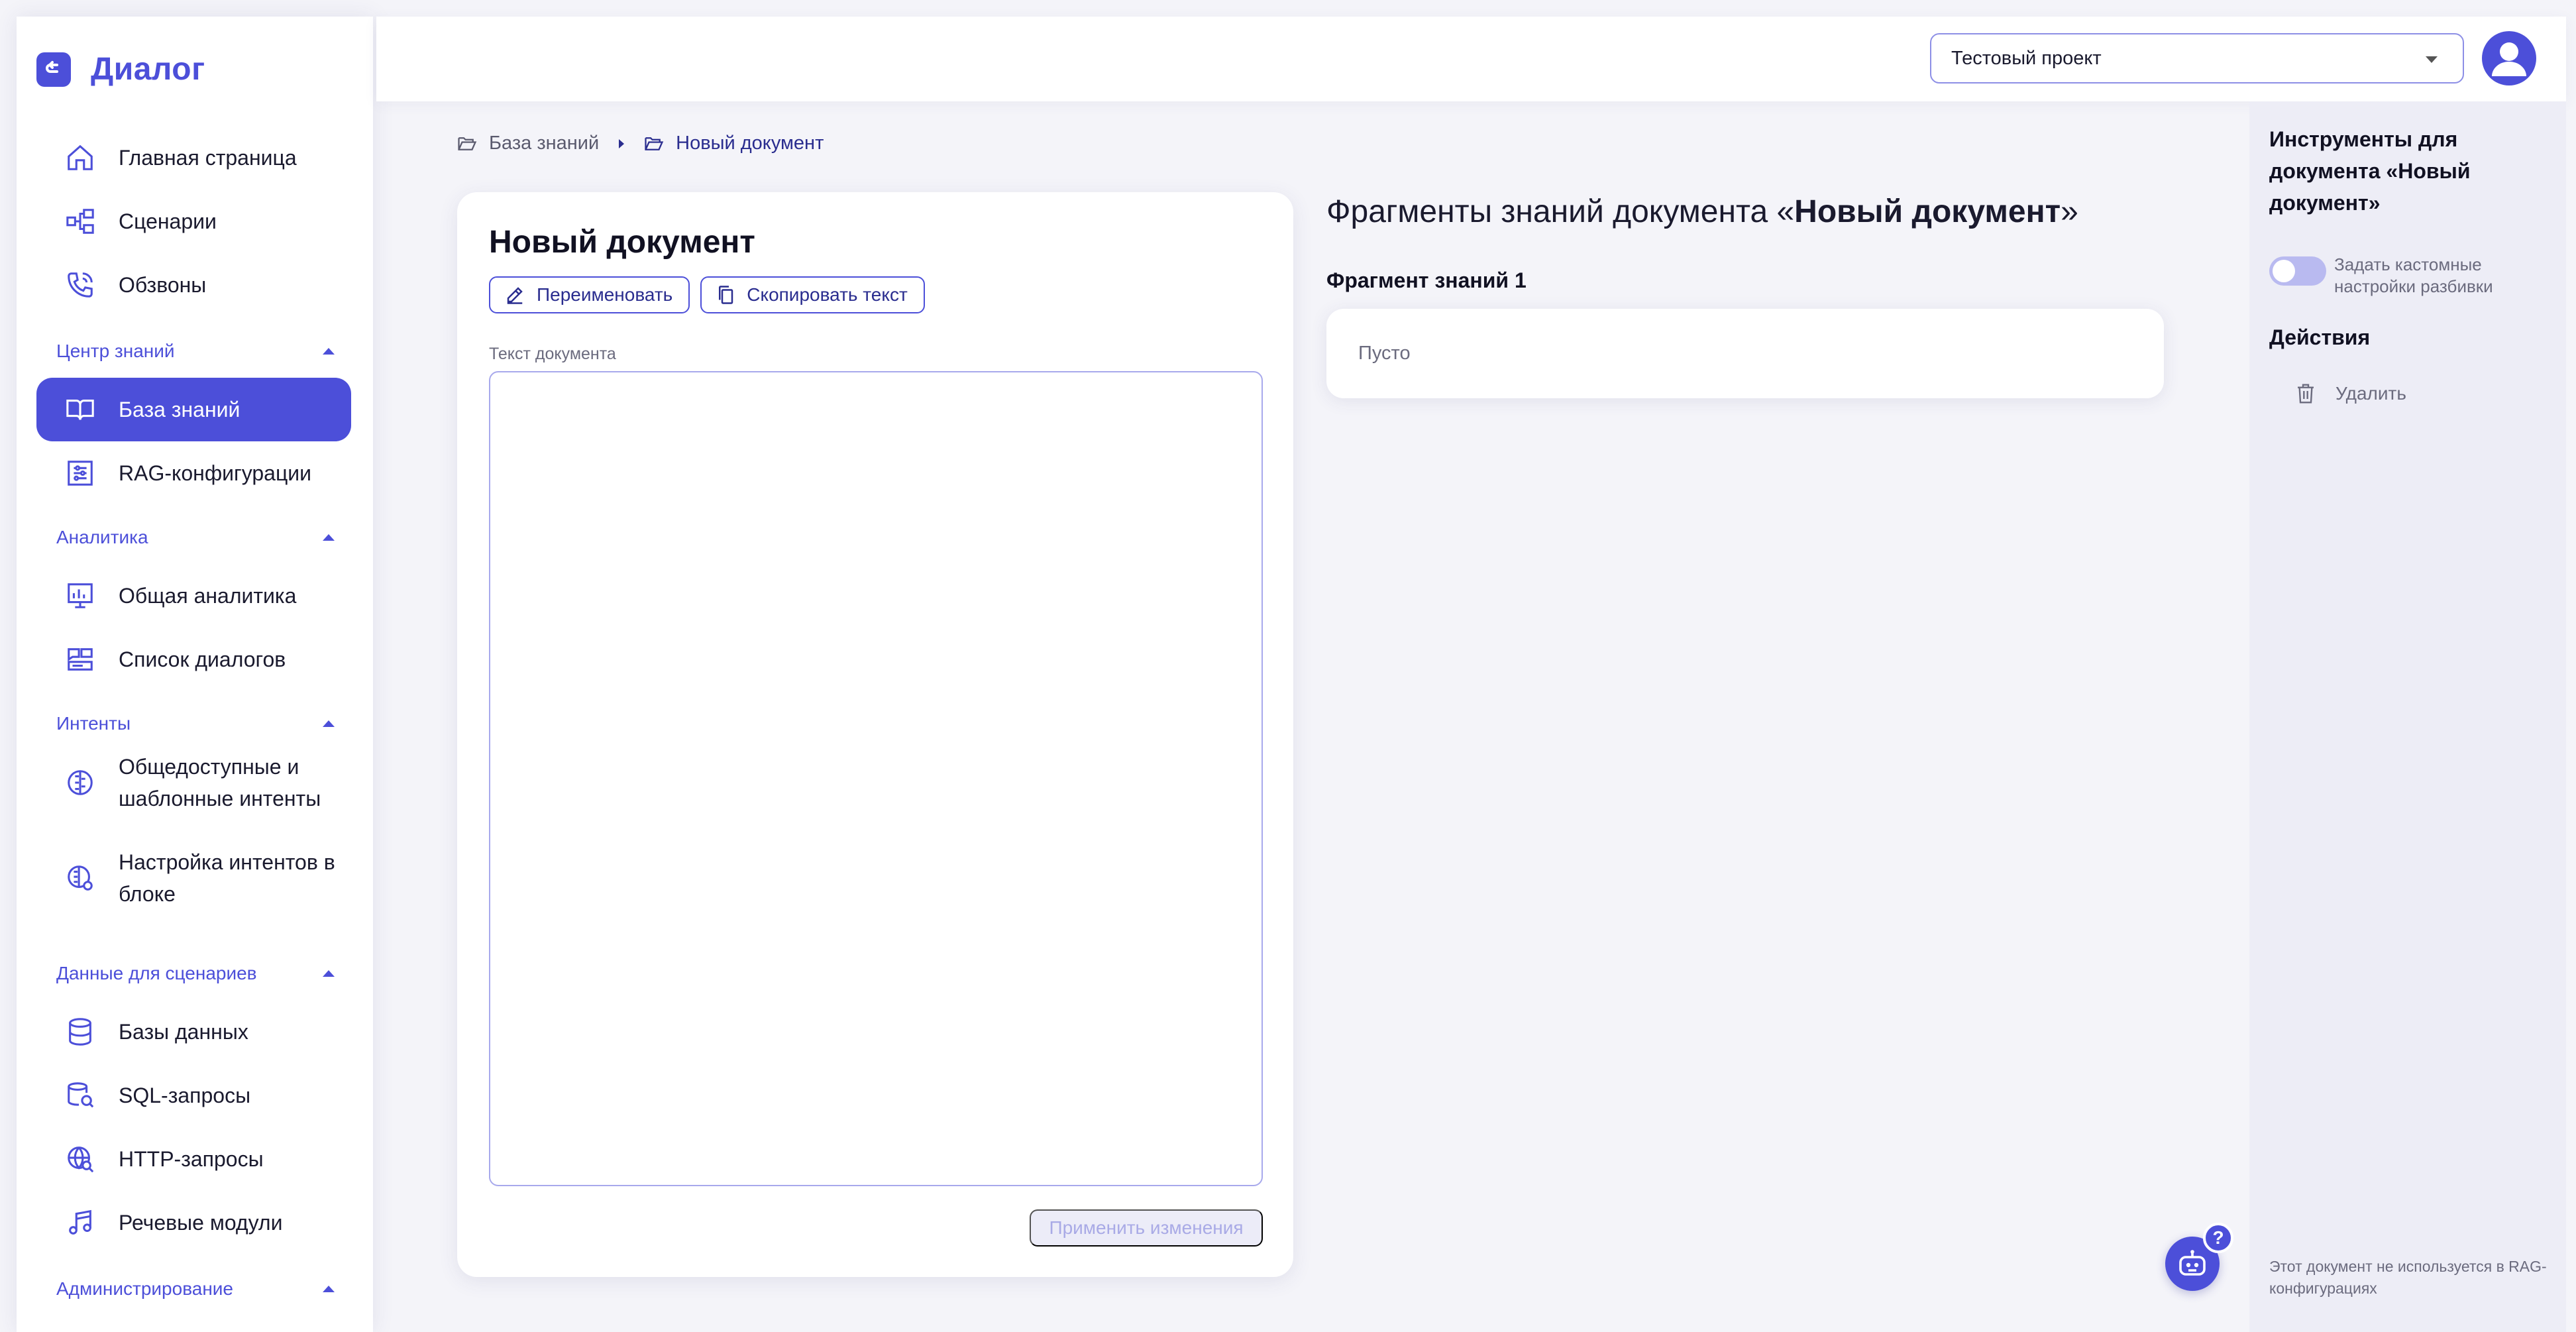  What do you see at coordinates (196, 351) in the screenshot?
I see `section-knowledge-center: Центр знаний` at bounding box center [196, 351].